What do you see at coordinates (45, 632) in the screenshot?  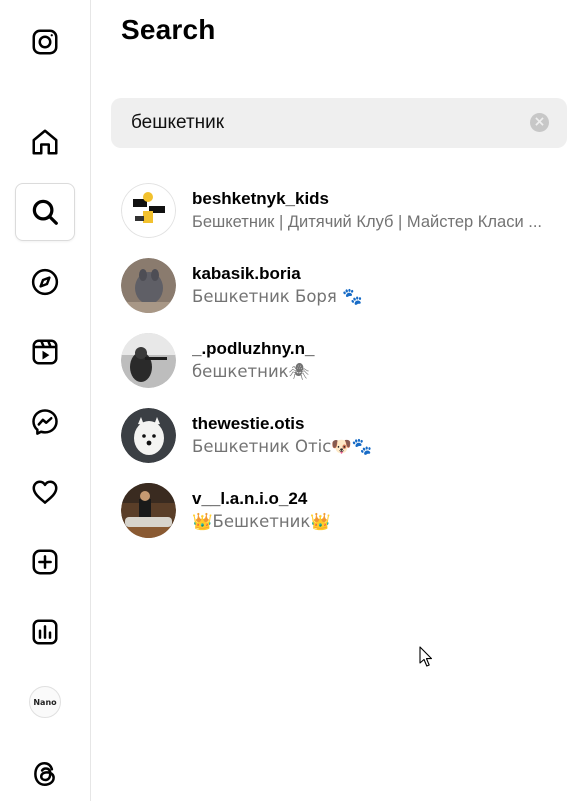 I see `bar-chart-icon` at bounding box center [45, 632].